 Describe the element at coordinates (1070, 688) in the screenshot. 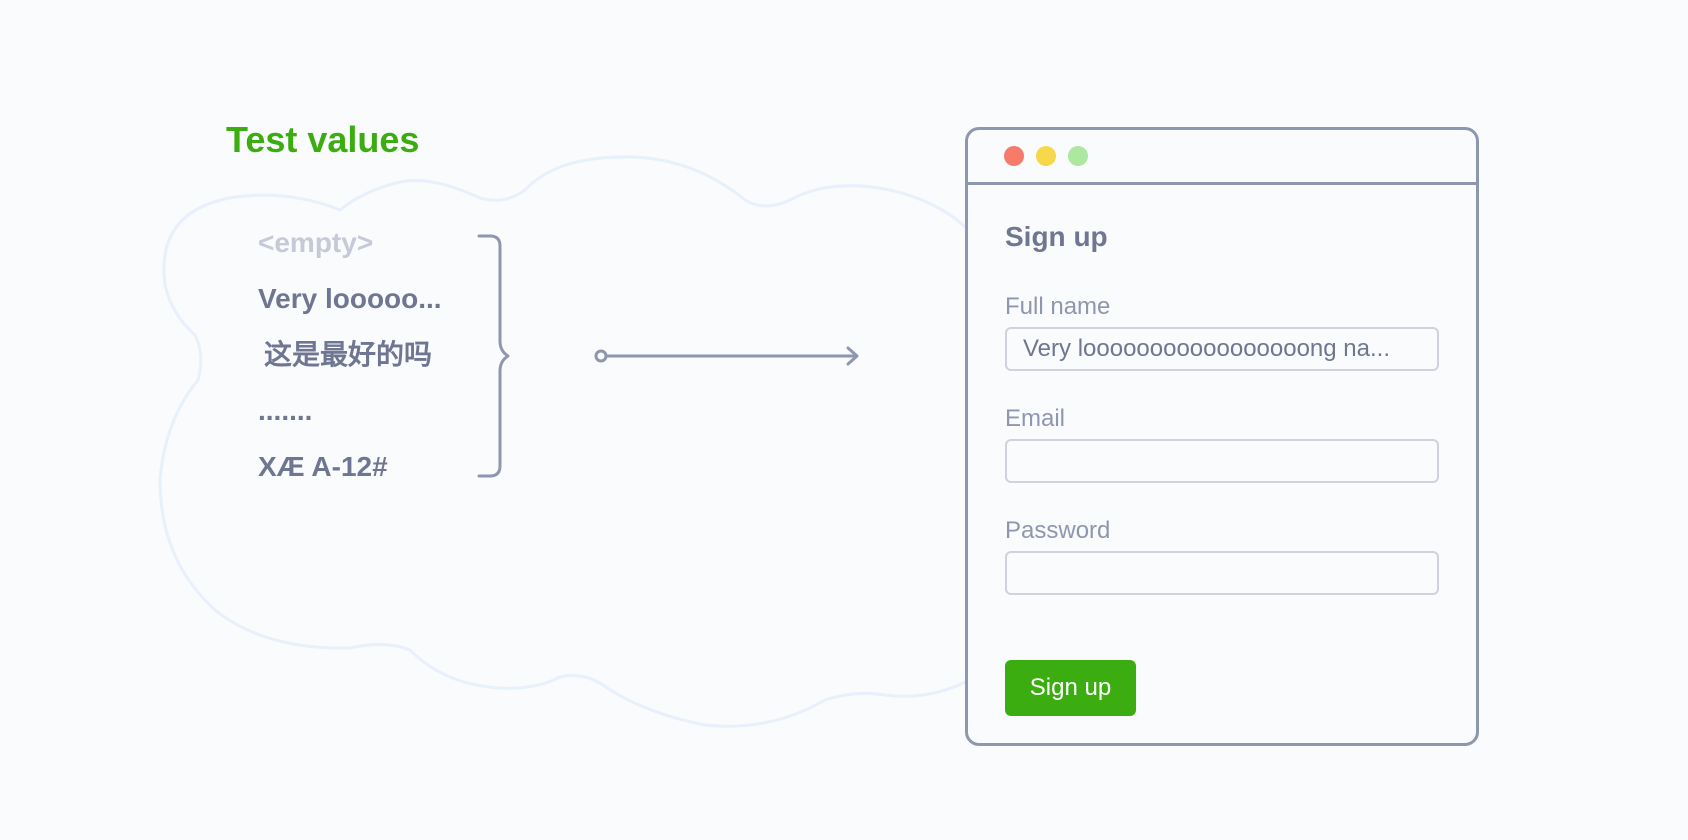

I see `sign-up-button: Sign up` at that location.